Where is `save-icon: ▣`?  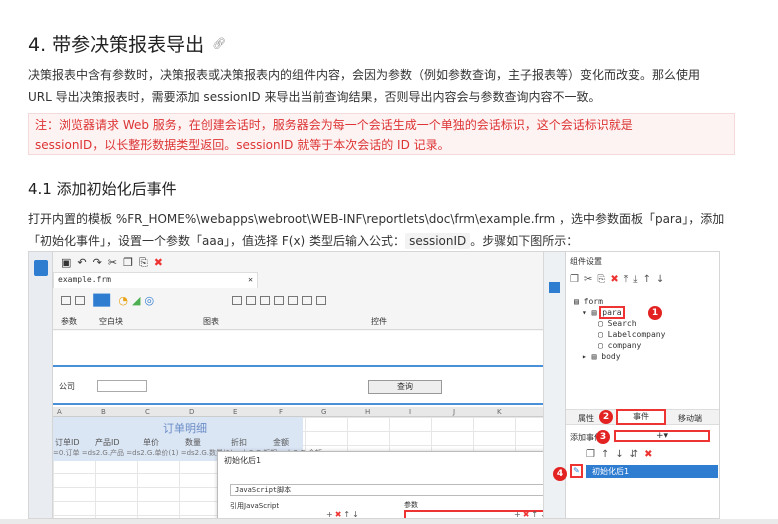 save-icon: ▣ is located at coordinates (66, 263).